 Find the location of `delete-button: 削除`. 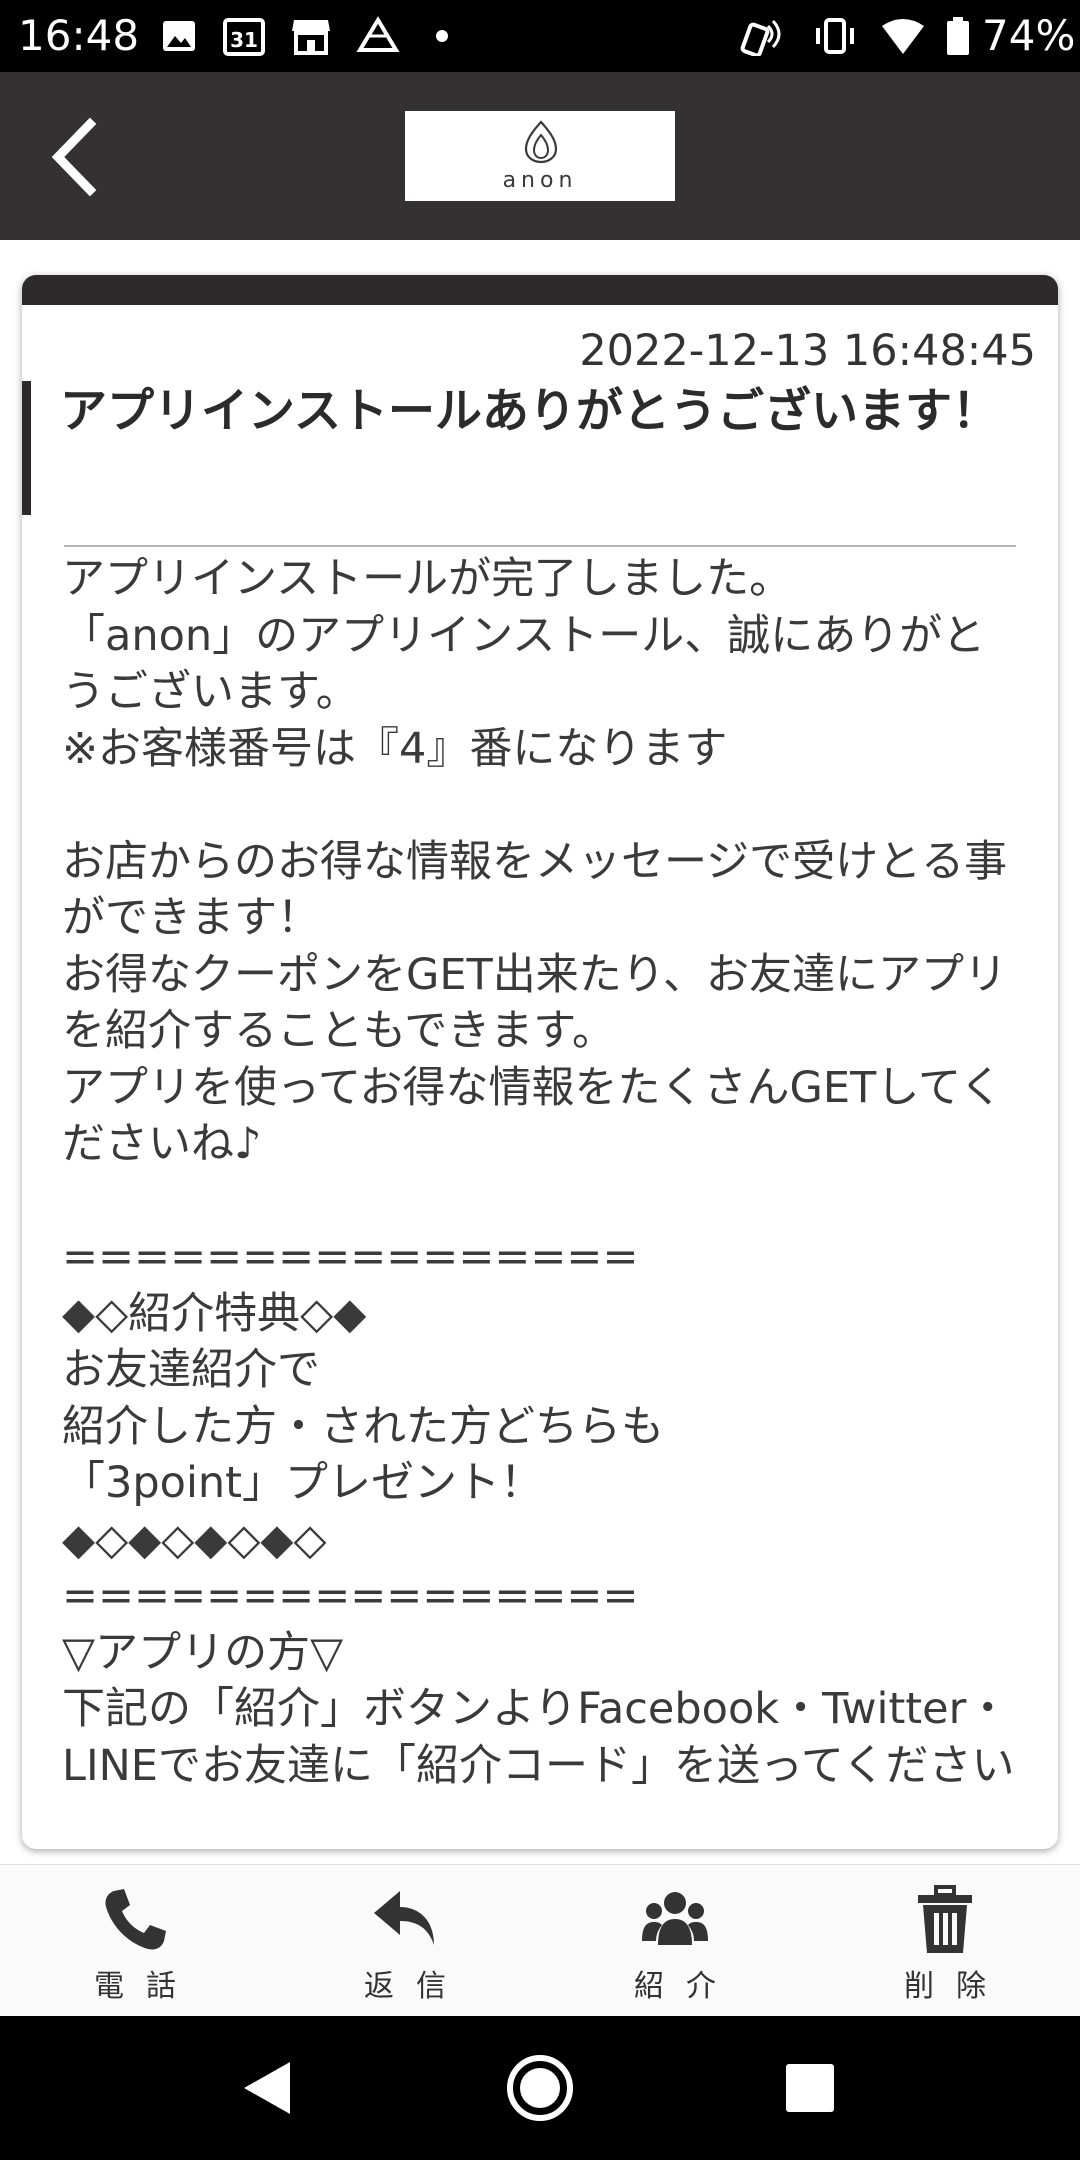

delete-button: 削除 is located at coordinates (945, 1941).